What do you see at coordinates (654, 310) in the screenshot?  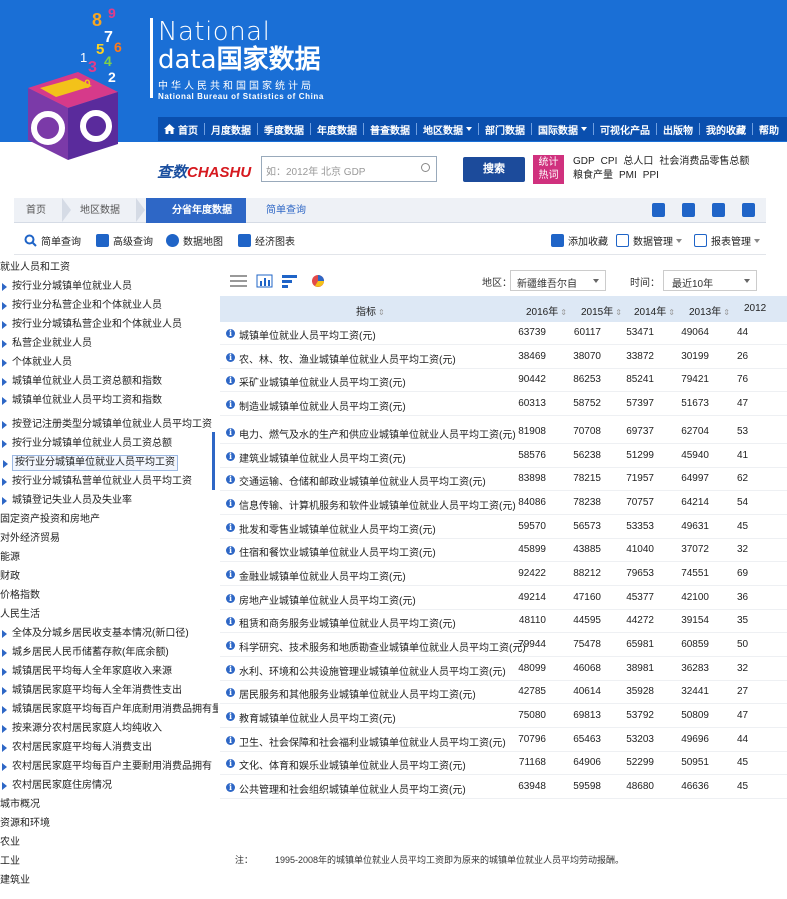 I see `col-year: 2014年 ⇕` at bounding box center [654, 310].